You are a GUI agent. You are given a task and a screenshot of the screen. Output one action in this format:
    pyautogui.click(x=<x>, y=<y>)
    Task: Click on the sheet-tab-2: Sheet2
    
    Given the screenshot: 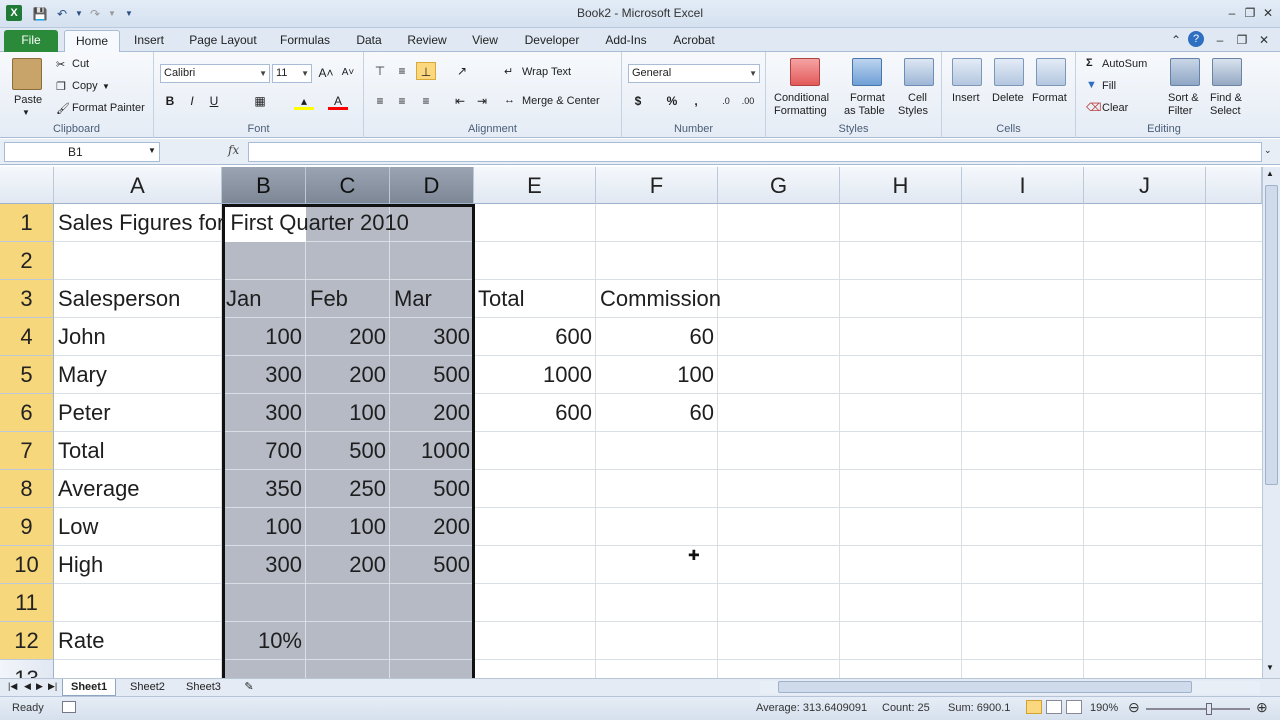 What is the action you would take?
    pyautogui.click(x=147, y=687)
    